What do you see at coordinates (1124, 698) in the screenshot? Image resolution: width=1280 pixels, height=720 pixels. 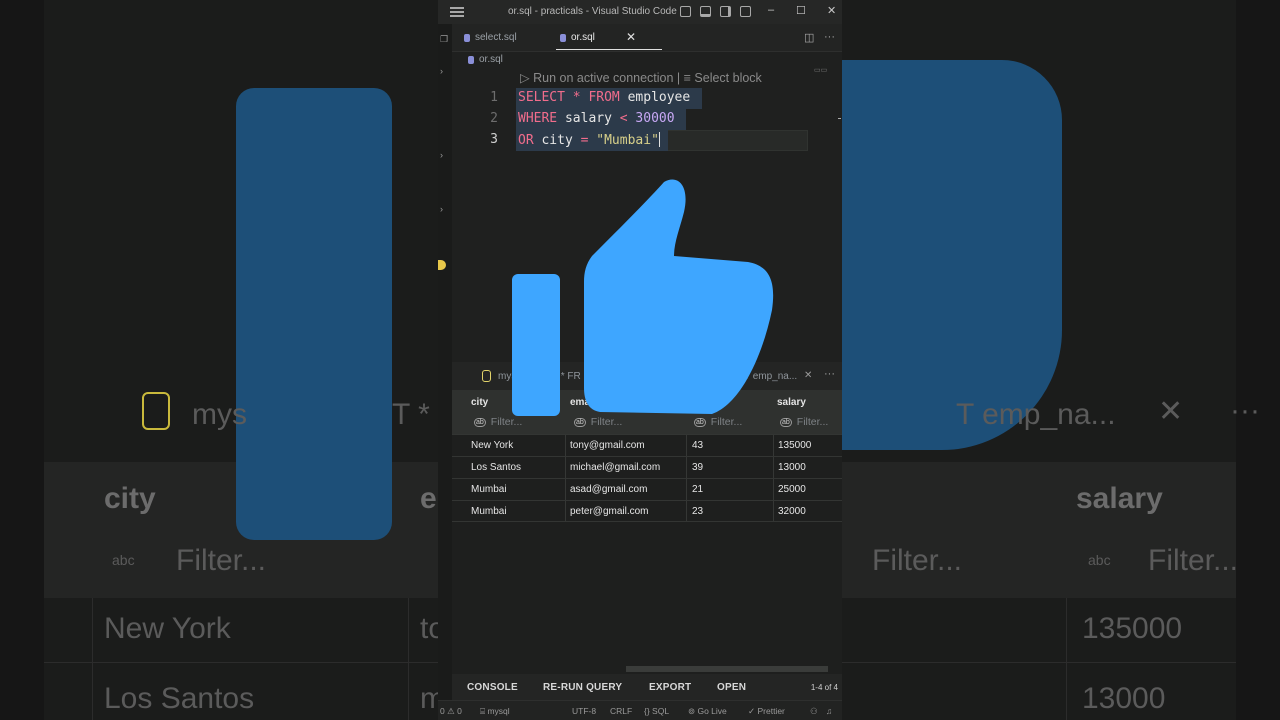 I see `bg-row2-salary: 13000` at bounding box center [1124, 698].